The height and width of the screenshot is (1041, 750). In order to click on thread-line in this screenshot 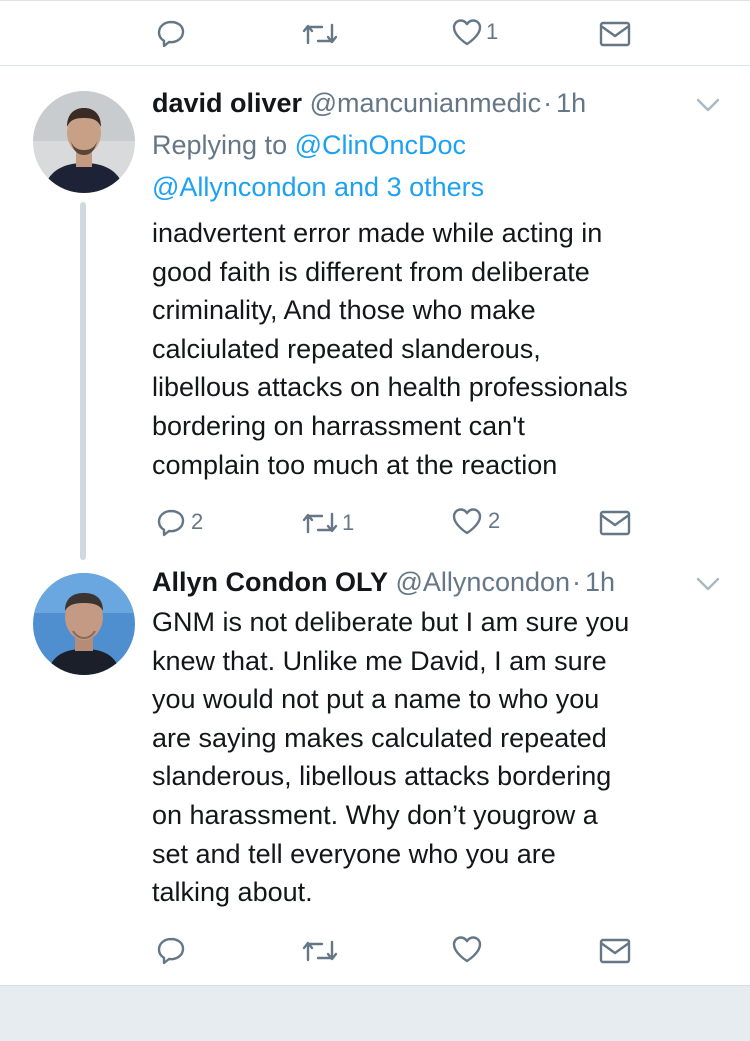, I will do `click(83, 381)`.